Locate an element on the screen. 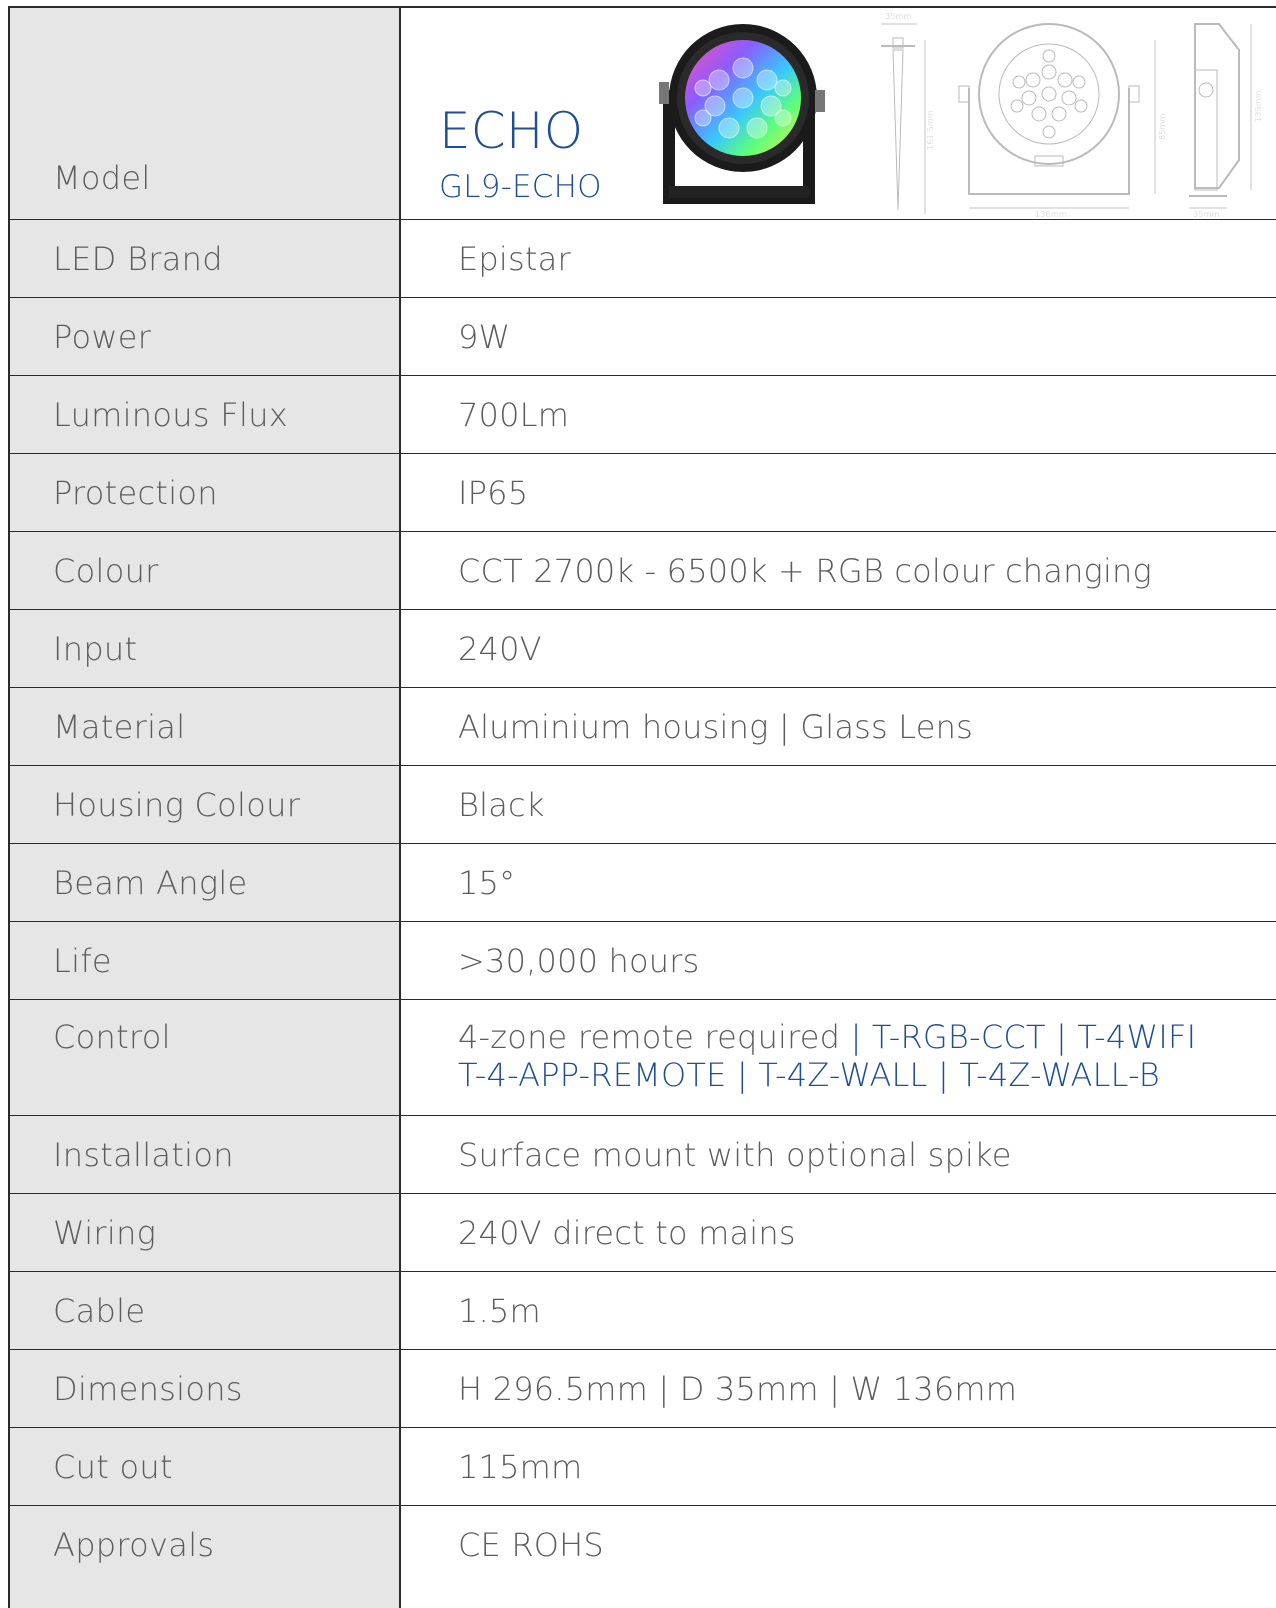 This screenshot has height=1608, width=1276. spec-row-beam-angle: Beam Angle 15° is located at coordinates (643, 883).